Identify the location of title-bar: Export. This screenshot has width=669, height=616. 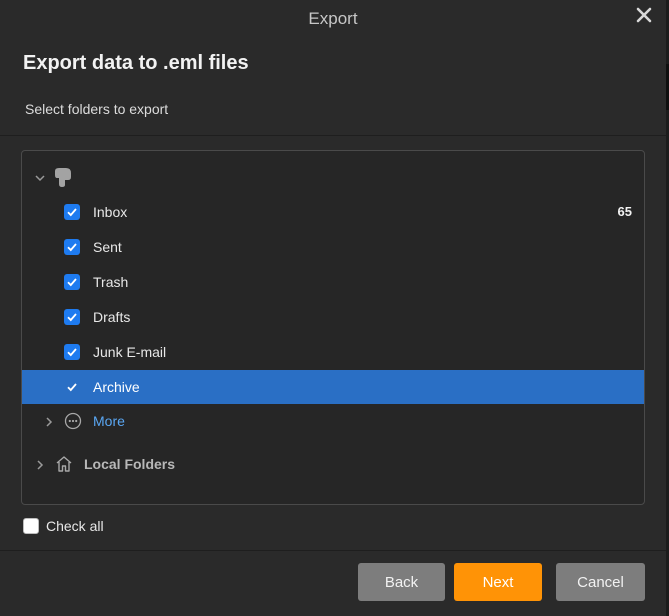
(333, 19).